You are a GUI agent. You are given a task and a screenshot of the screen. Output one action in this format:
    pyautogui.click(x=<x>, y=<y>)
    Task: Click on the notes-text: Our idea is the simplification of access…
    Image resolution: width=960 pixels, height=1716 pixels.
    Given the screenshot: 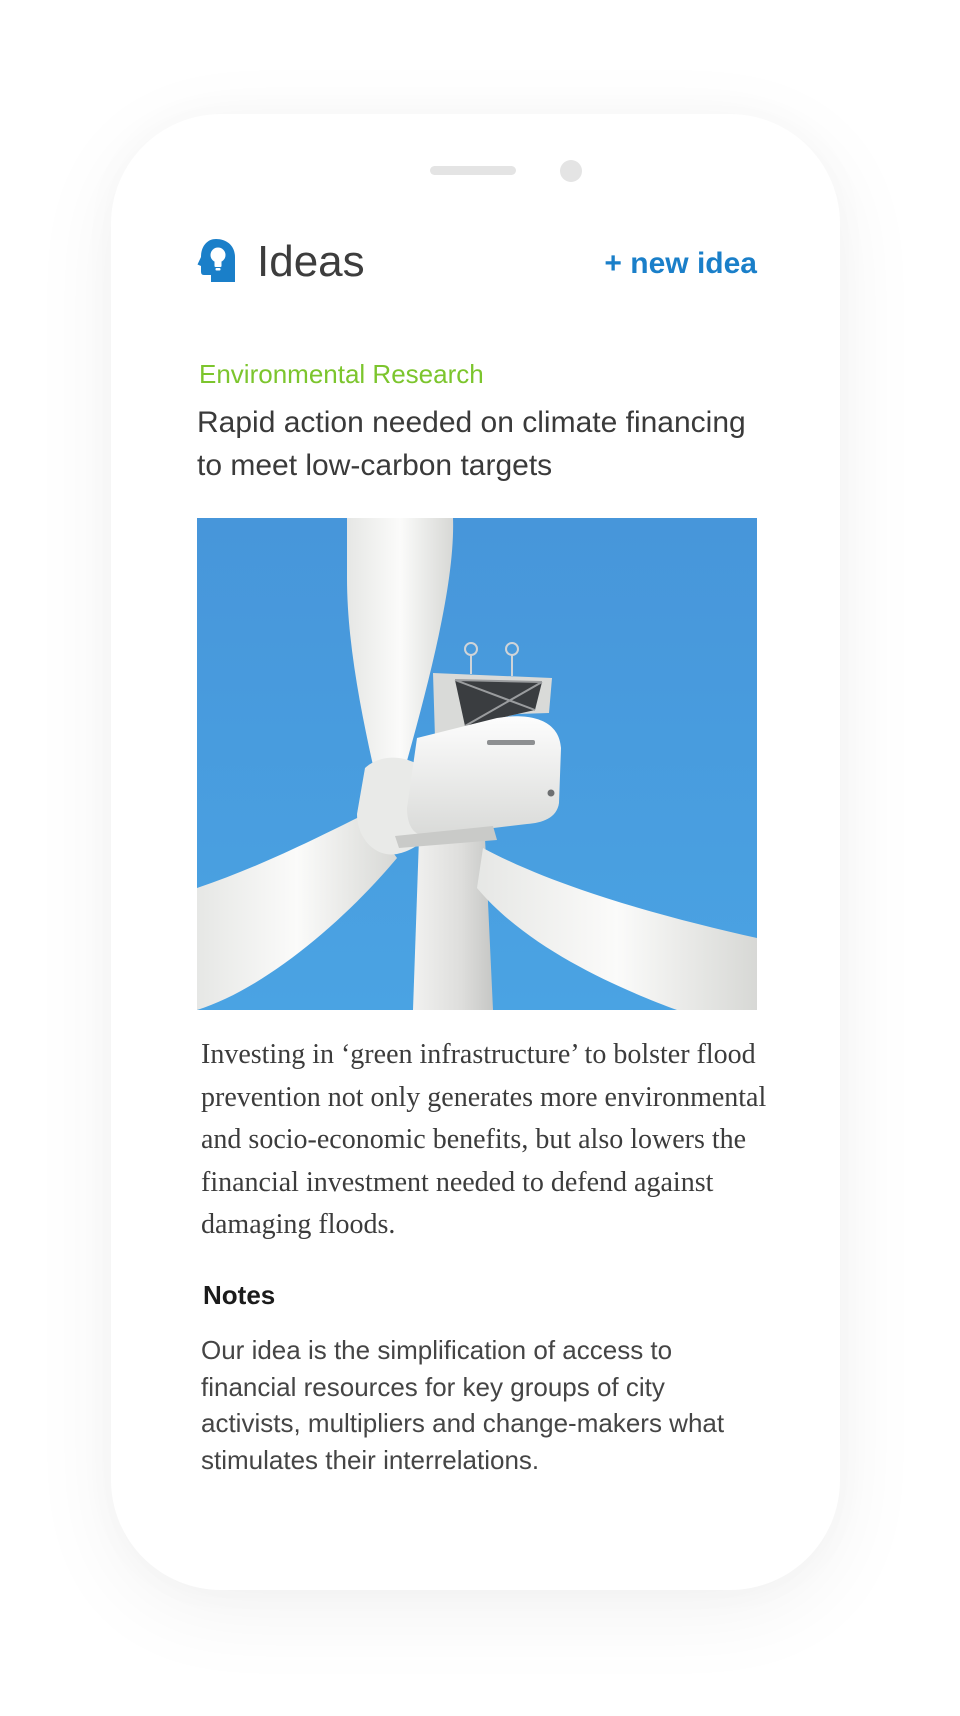 What is the action you would take?
    pyautogui.click(x=484, y=1405)
    